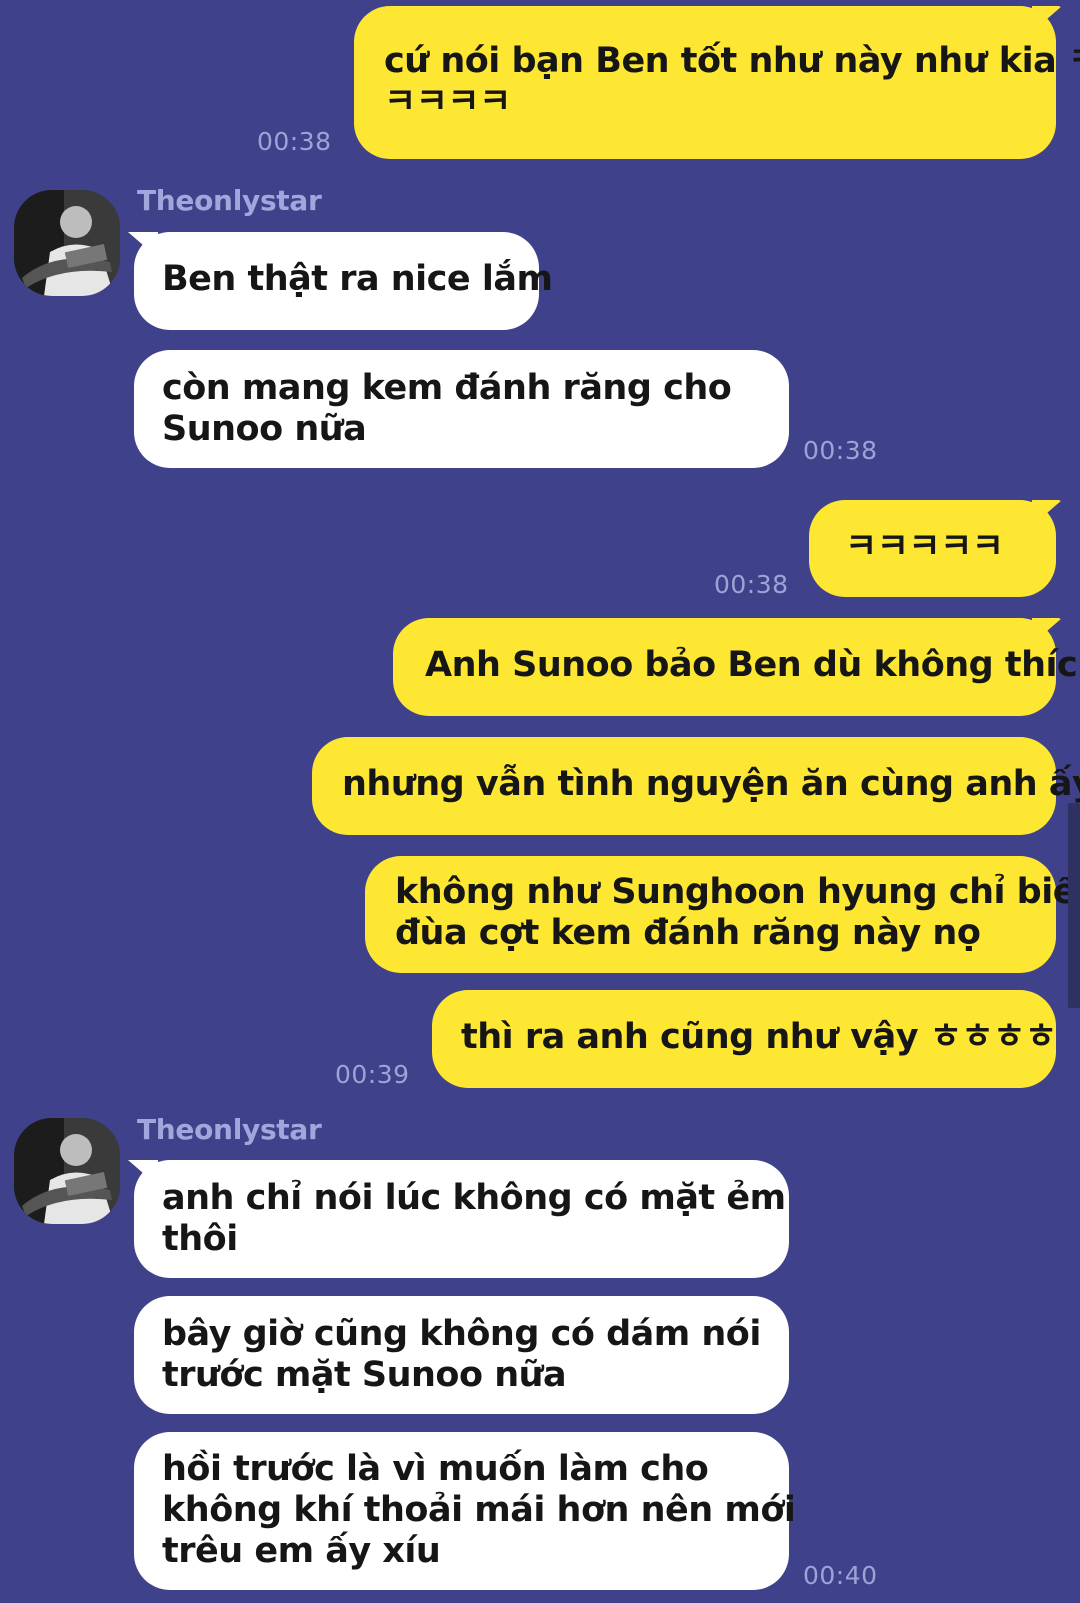 The height and width of the screenshot is (1603, 1080). Describe the element at coordinates (461, 1334) in the screenshot. I see `message-text-line: bây giờ cũng không có dám nói` at that location.